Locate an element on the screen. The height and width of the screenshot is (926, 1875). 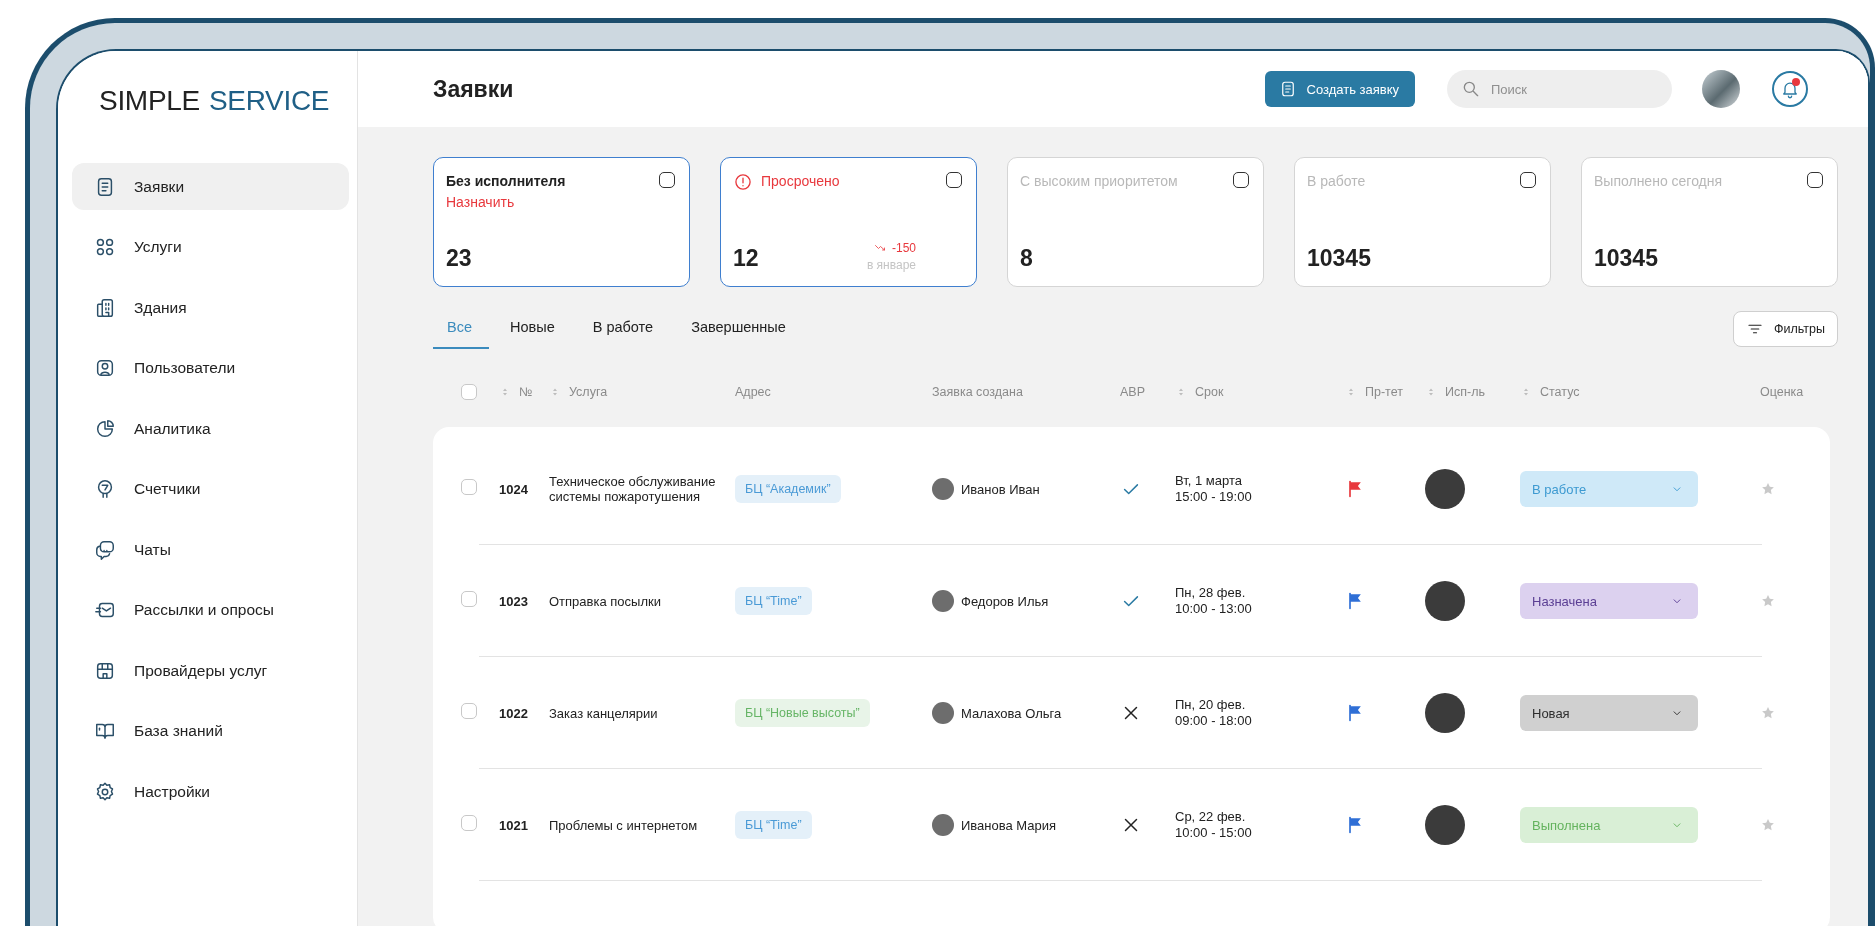
deadline-text: Вт, 1 марта is located at coordinates (1209, 481).